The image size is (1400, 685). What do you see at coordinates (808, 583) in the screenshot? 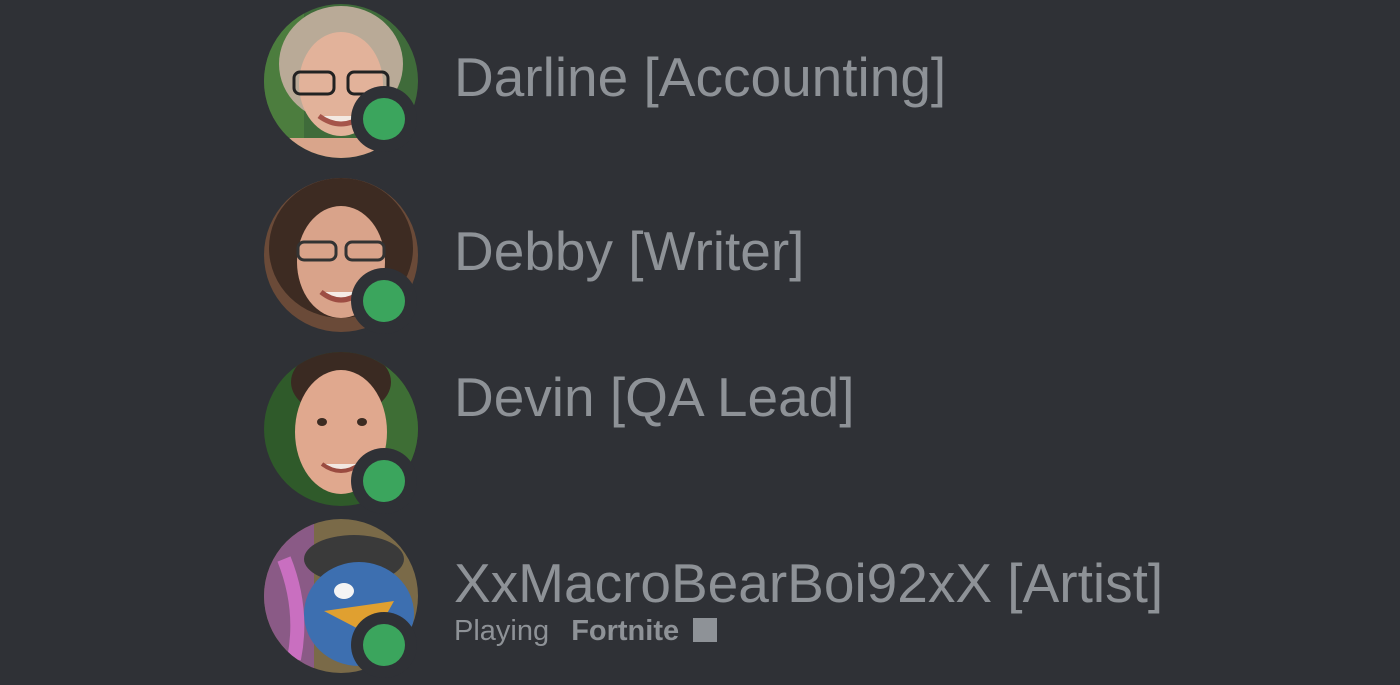
I see `member-name: XxMacroBearBoi92xX [Artist]` at bounding box center [808, 583].